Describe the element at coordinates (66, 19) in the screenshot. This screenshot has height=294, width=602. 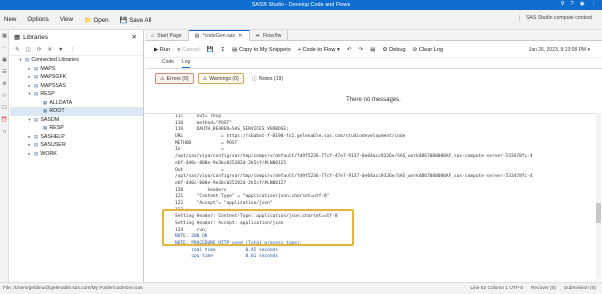
I see `menu-view: View` at that location.